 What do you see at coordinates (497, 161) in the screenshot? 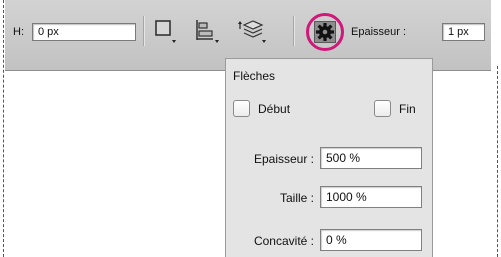
I see `selection-border-right` at bounding box center [497, 161].